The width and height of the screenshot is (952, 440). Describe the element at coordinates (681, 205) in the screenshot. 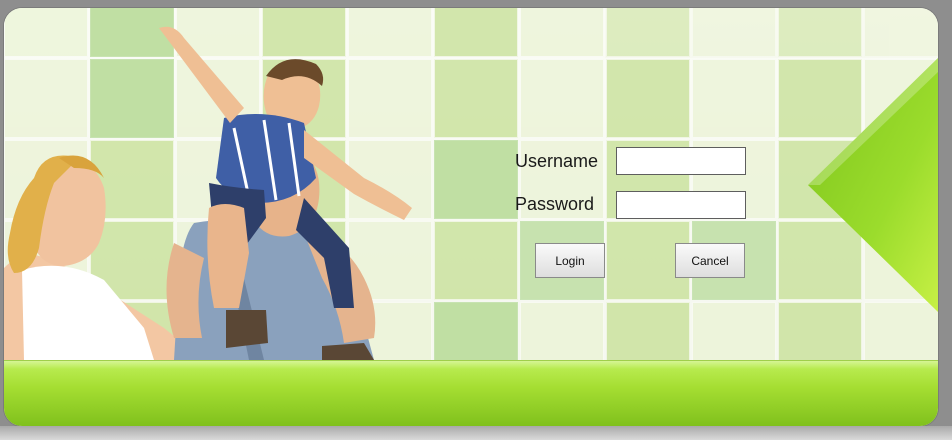

I see `password-input` at that location.